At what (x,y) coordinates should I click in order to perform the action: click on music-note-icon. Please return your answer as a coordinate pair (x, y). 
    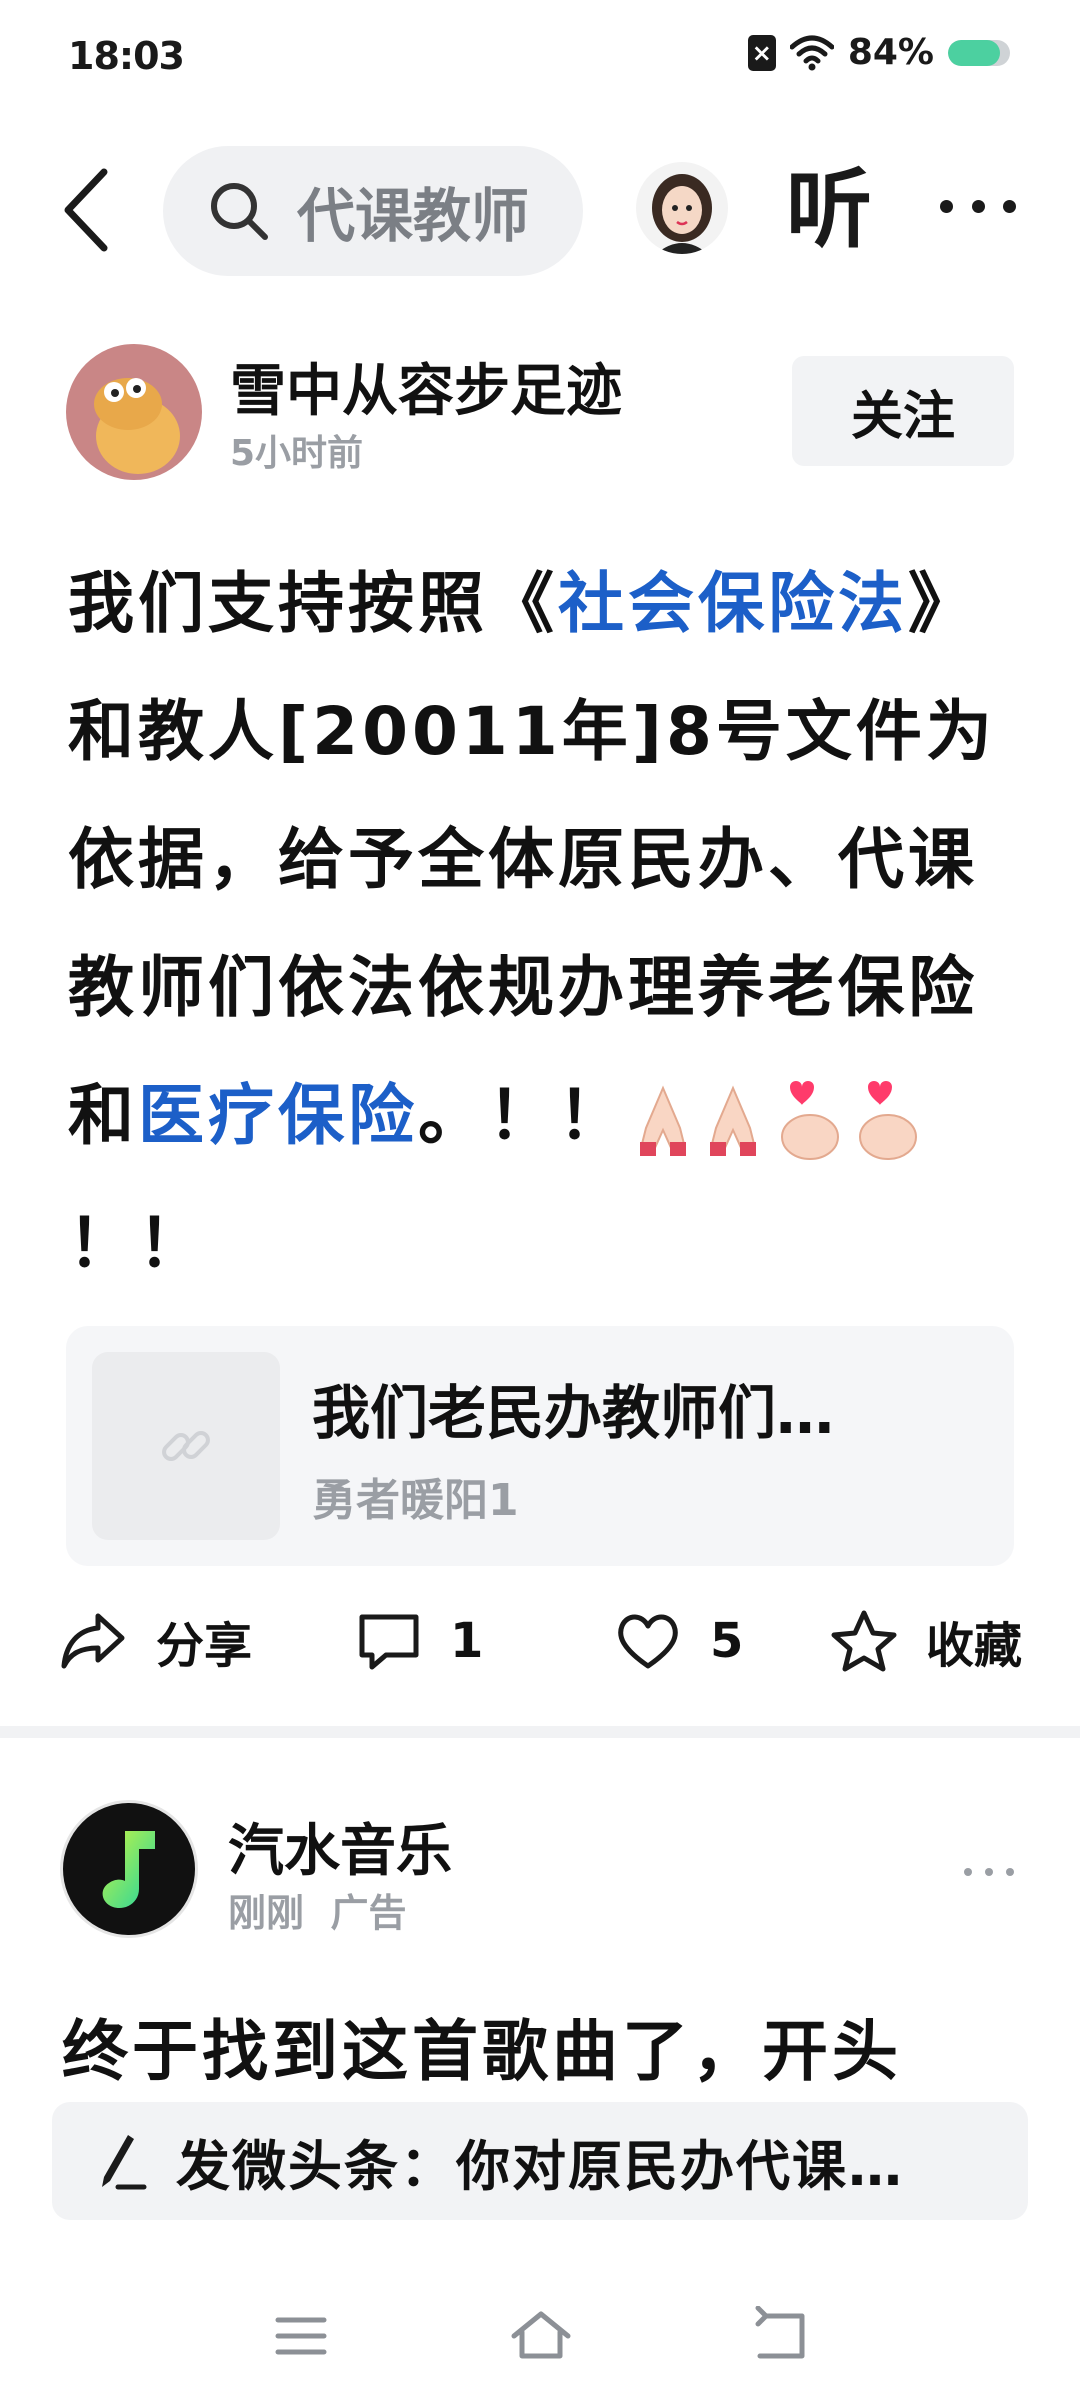
    Looking at the image, I should click on (128, 1870).